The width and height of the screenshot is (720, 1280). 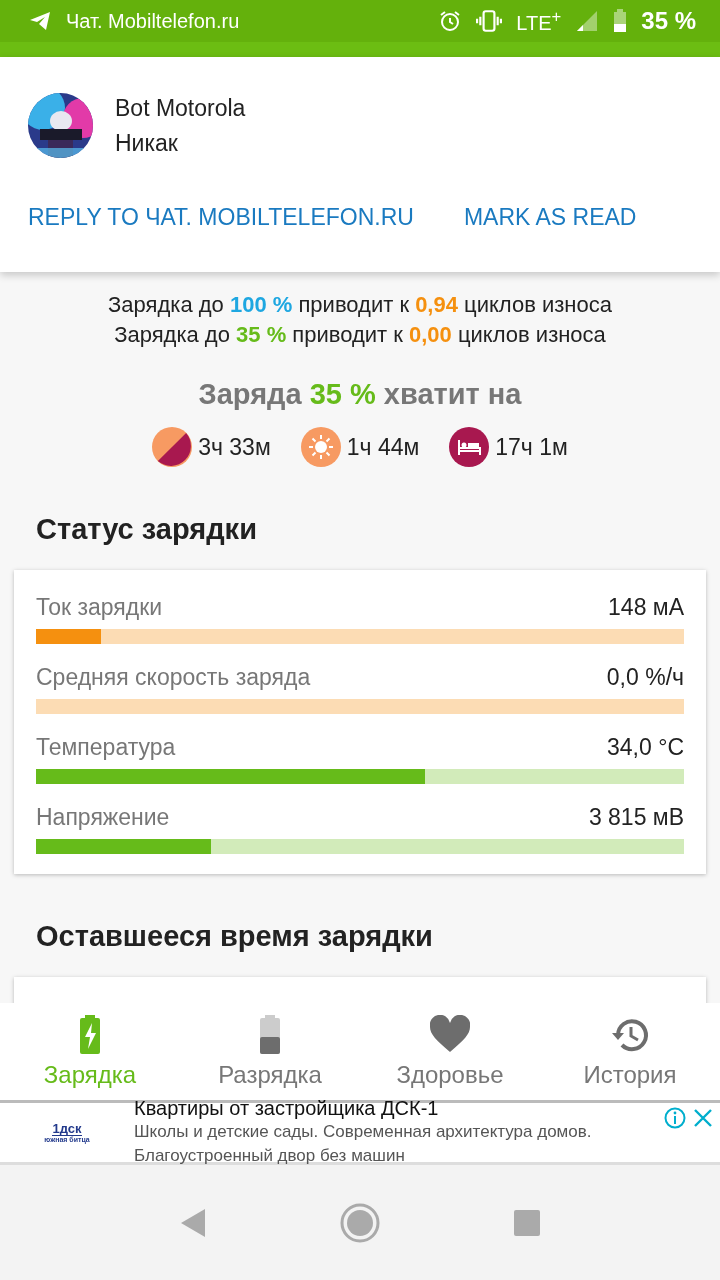 I want to click on battery-level: 35 %, so click(x=668, y=21).